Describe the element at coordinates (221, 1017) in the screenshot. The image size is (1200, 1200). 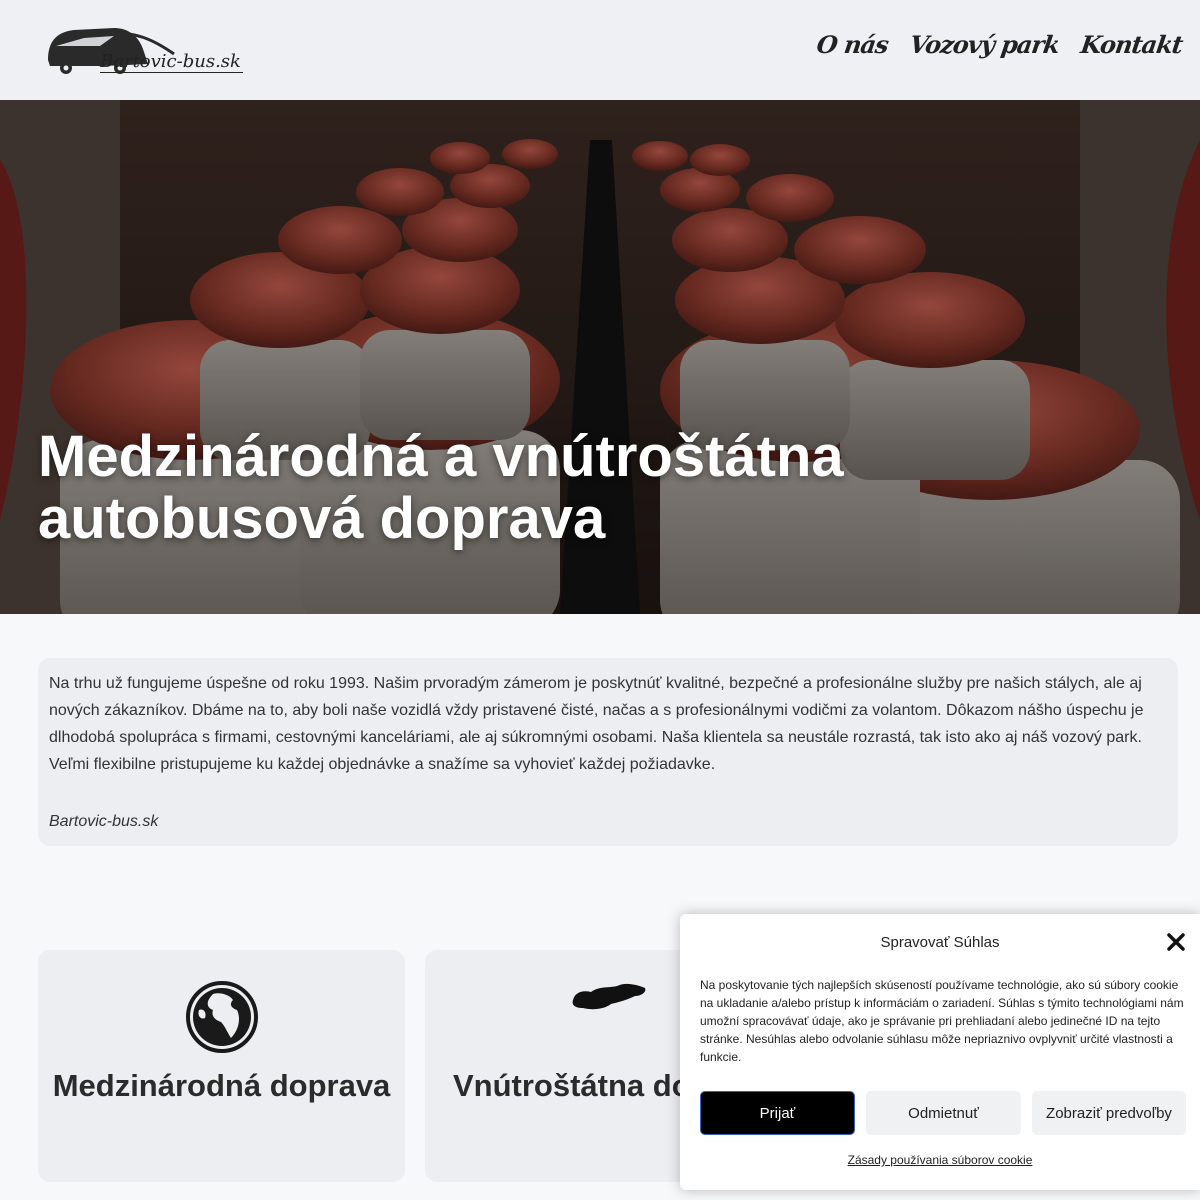
I see `globe-icon` at that location.